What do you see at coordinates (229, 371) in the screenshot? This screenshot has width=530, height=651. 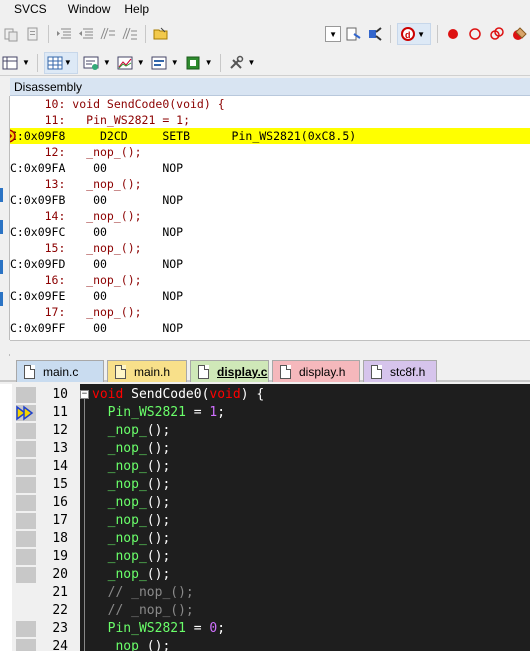 I see `tab-display-c: display.c` at bounding box center [229, 371].